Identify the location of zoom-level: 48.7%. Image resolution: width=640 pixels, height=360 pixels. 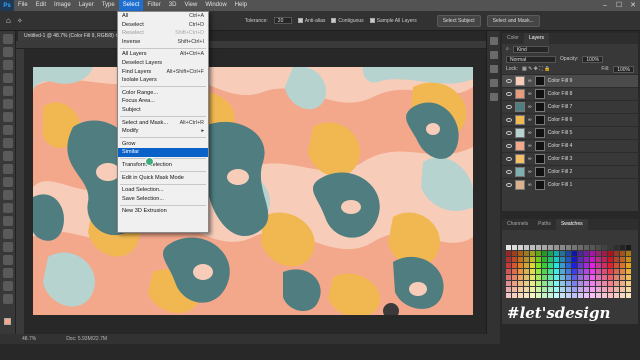
(29, 339).